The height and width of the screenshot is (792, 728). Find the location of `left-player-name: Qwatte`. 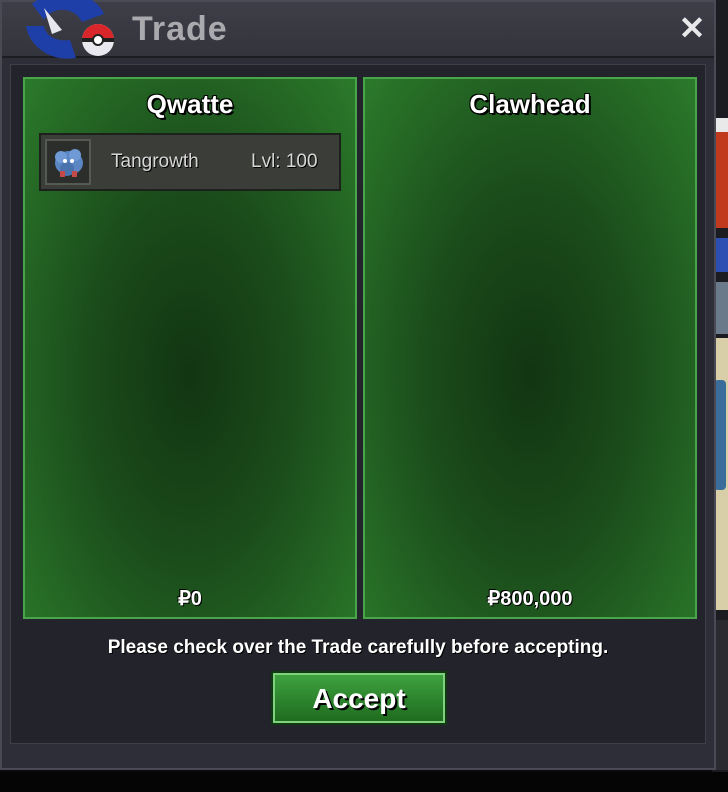

left-player-name: Qwatte is located at coordinates (190, 104).